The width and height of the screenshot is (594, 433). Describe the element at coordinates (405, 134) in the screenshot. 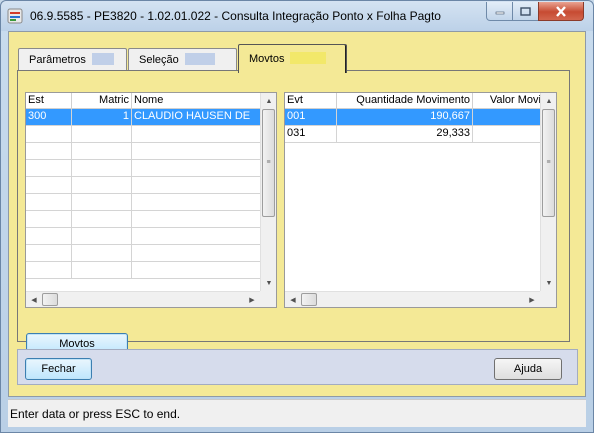

I see `cell-quantidade: 29,333` at that location.